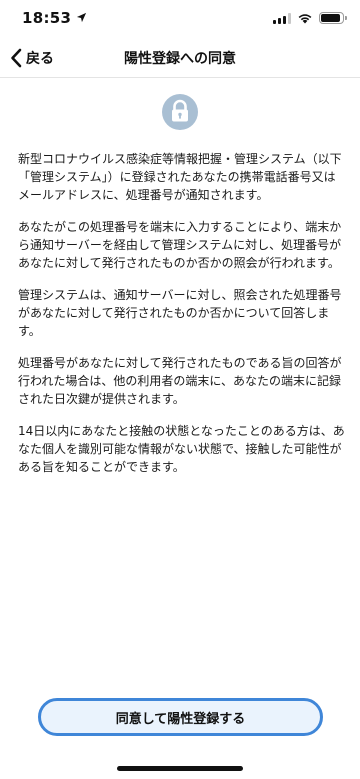 The height and width of the screenshot is (779, 360). Describe the element at coordinates (47, 18) in the screenshot. I see `status-time: 18:53` at that location.